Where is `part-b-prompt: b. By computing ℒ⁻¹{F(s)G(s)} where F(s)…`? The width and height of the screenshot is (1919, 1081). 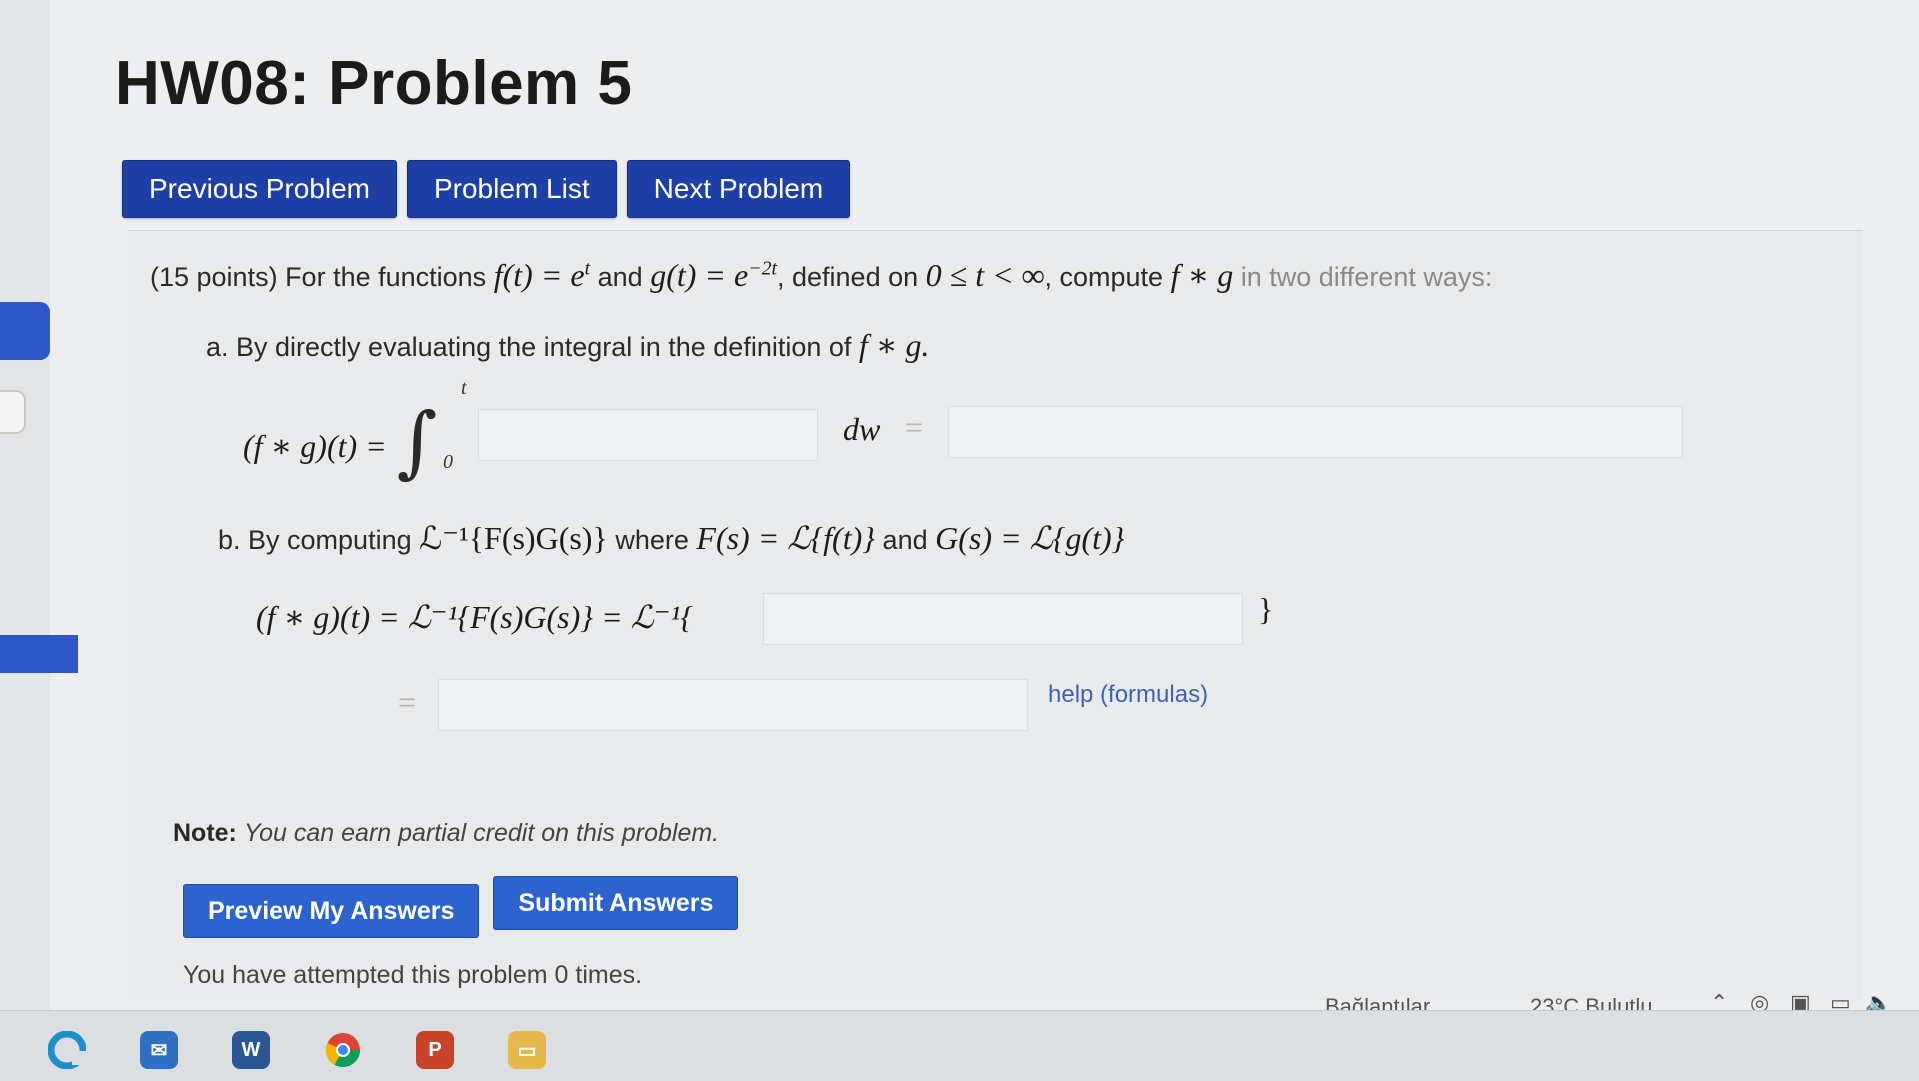 part-b-prompt: b. By computing ℒ⁻¹{F(s)G(s)} where F(s)… is located at coordinates (671, 538).